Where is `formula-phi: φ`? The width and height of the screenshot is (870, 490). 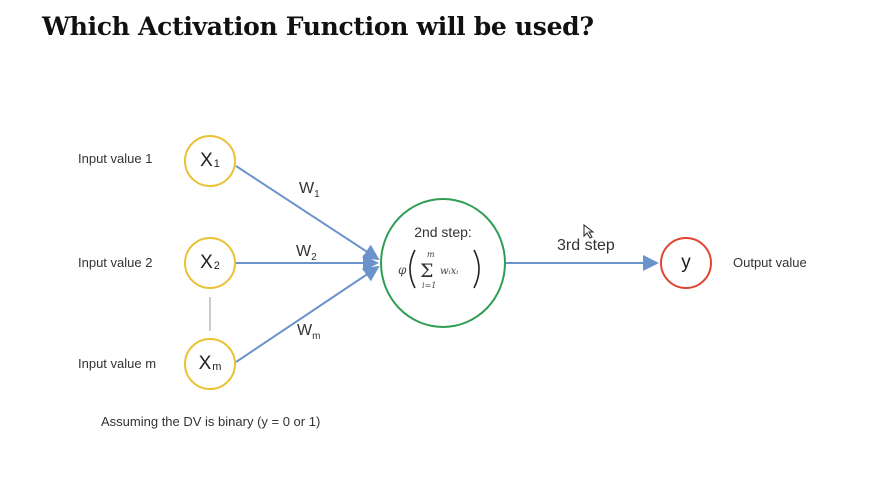 formula-phi: φ is located at coordinates (402, 270).